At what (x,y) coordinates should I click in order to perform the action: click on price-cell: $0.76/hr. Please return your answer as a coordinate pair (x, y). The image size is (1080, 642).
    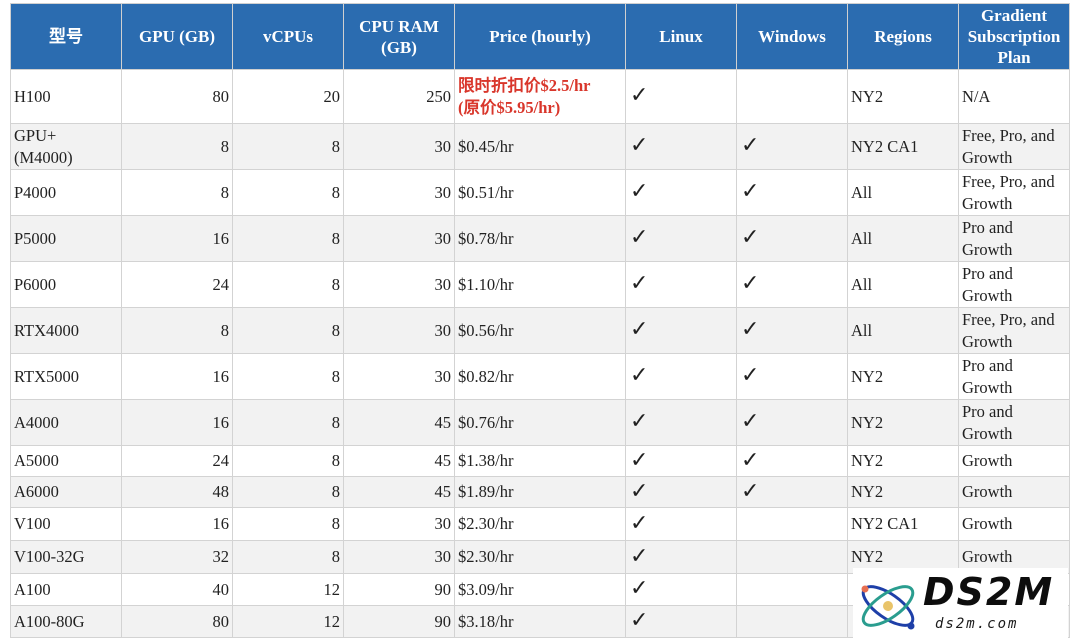
    Looking at the image, I should click on (540, 422).